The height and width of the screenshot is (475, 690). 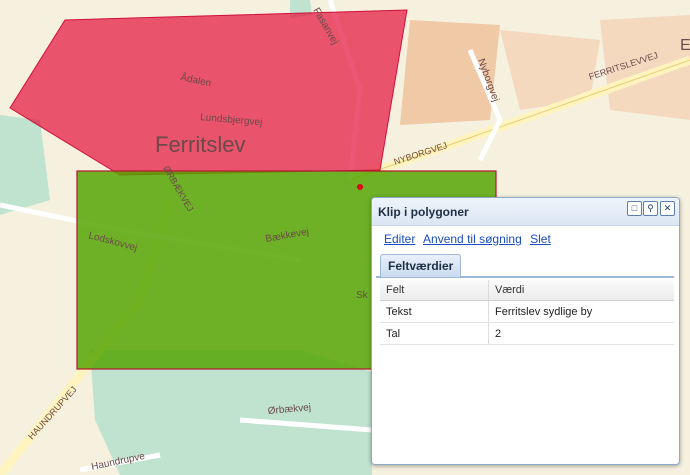 I want to click on table-row: Tal 2, so click(x=527, y=333).